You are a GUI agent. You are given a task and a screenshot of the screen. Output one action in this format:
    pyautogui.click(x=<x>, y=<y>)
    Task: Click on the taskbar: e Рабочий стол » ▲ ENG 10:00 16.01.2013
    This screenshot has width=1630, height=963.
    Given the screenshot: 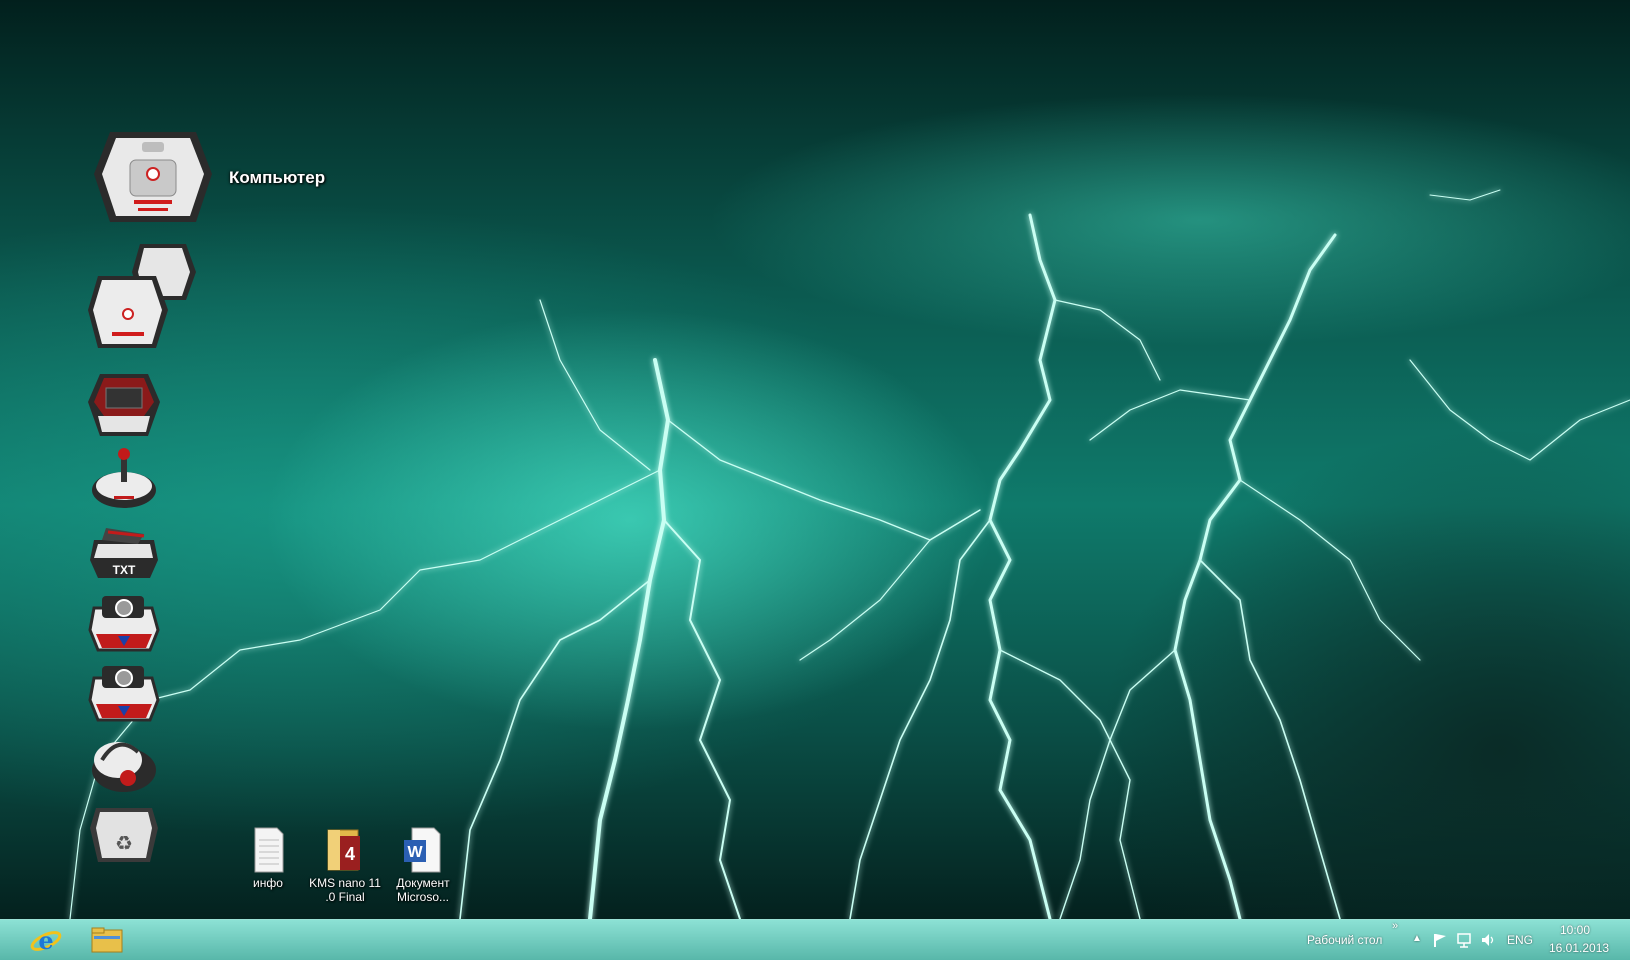 What is the action you would take?
    pyautogui.click(x=815, y=939)
    